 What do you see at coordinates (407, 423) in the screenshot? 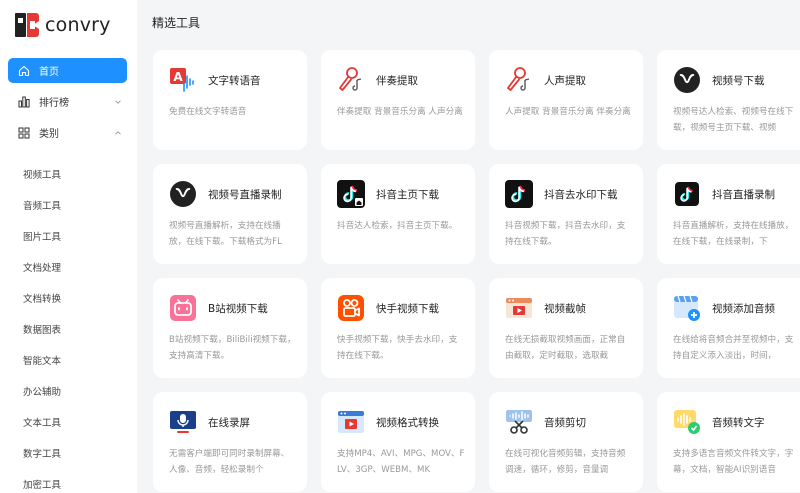
I see `card-title: 视频格式转换` at bounding box center [407, 423].